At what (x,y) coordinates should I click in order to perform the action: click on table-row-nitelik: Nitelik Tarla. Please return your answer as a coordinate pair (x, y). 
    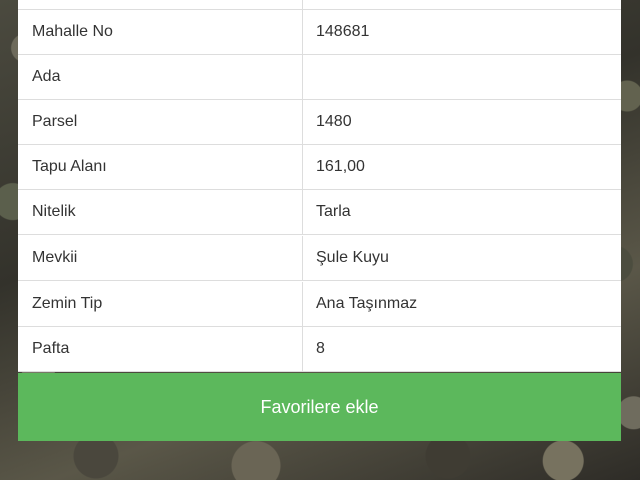
    Looking at the image, I should click on (319, 212).